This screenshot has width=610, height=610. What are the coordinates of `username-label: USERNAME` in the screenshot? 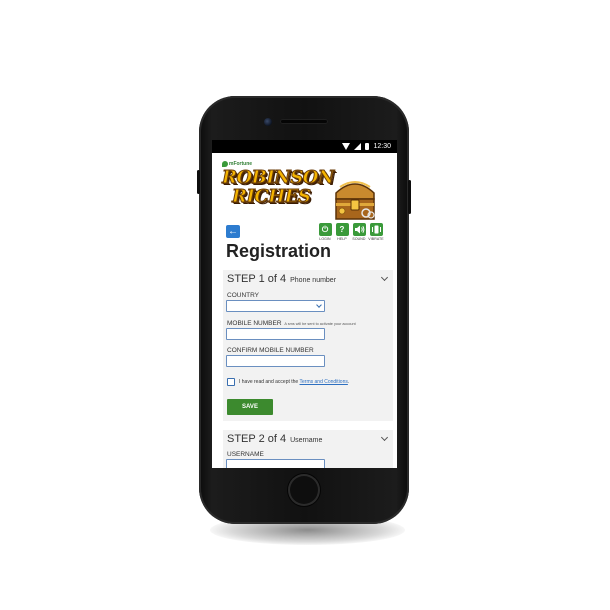 It's located at (245, 454).